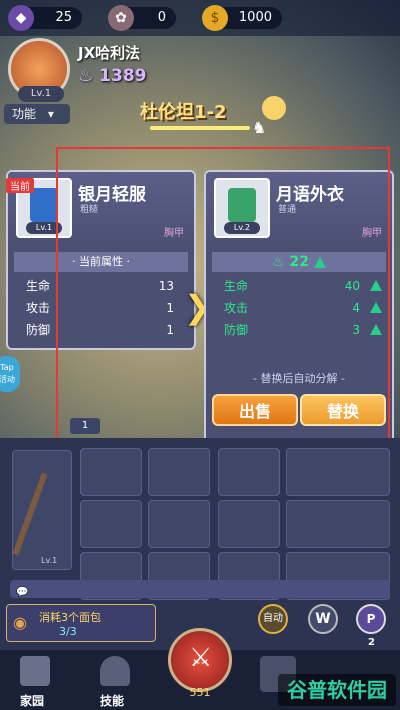  I want to click on flower-count: 0, so click(161, 17).